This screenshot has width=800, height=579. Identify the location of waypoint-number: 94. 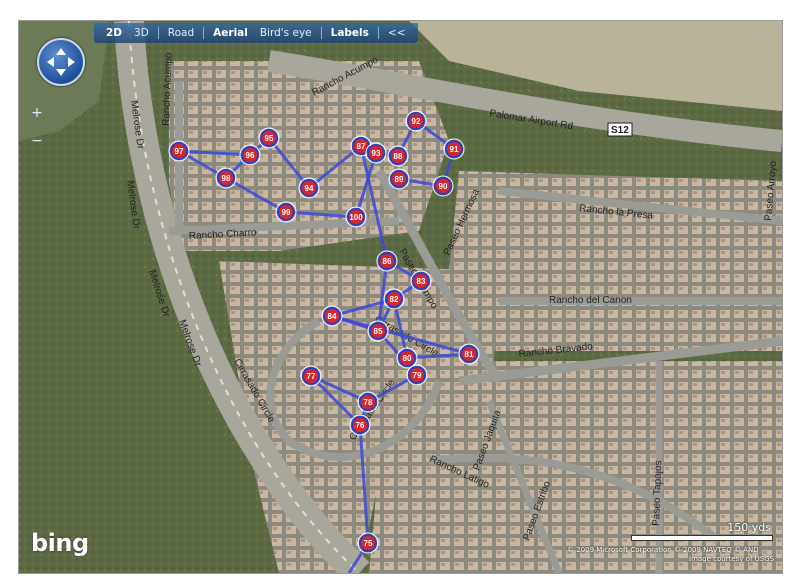
(309, 188).